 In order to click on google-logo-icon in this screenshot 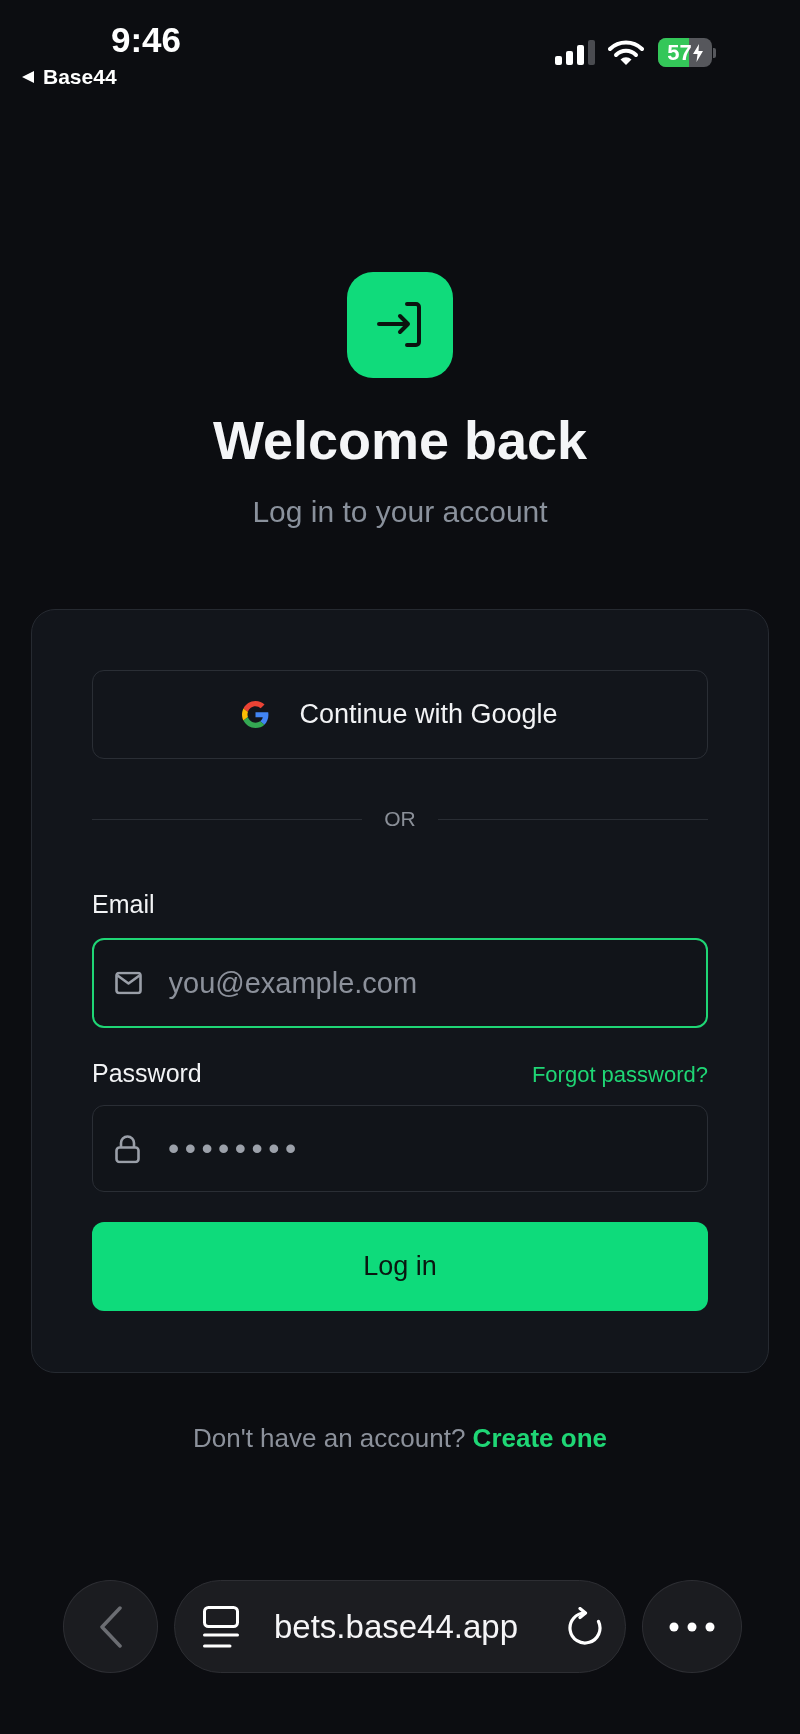, I will do `click(256, 714)`.